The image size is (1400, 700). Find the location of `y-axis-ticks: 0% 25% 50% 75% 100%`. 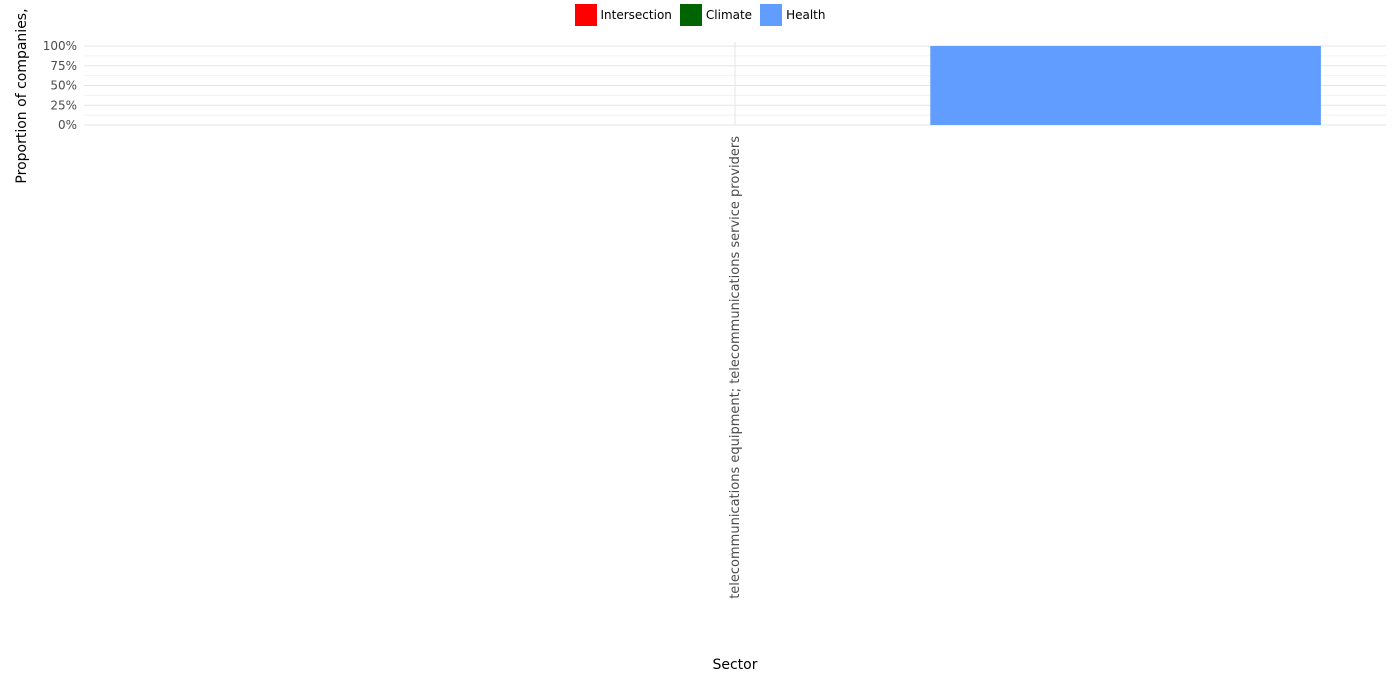

y-axis-ticks: 0% 25% 50% 75% 100% is located at coordinates (60, 85).